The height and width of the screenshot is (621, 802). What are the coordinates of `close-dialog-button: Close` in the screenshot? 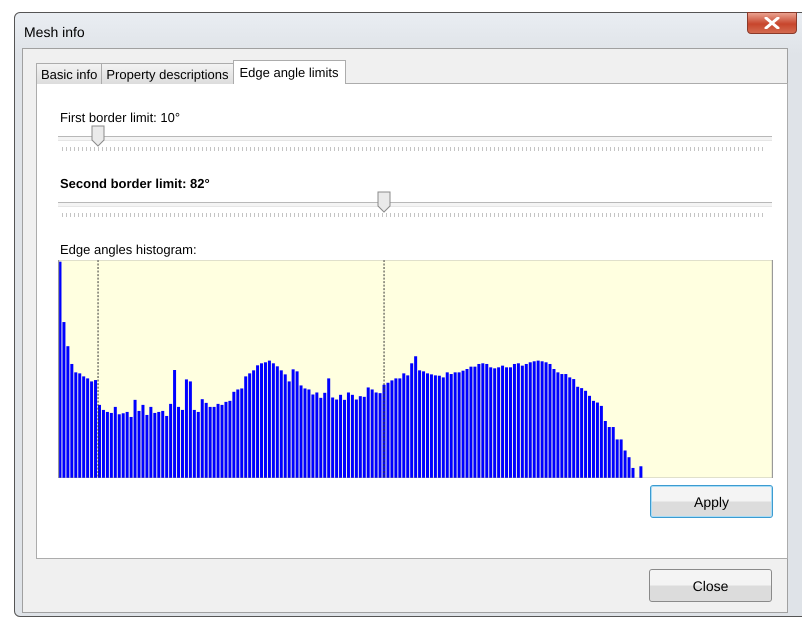 It's located at (710, 585).